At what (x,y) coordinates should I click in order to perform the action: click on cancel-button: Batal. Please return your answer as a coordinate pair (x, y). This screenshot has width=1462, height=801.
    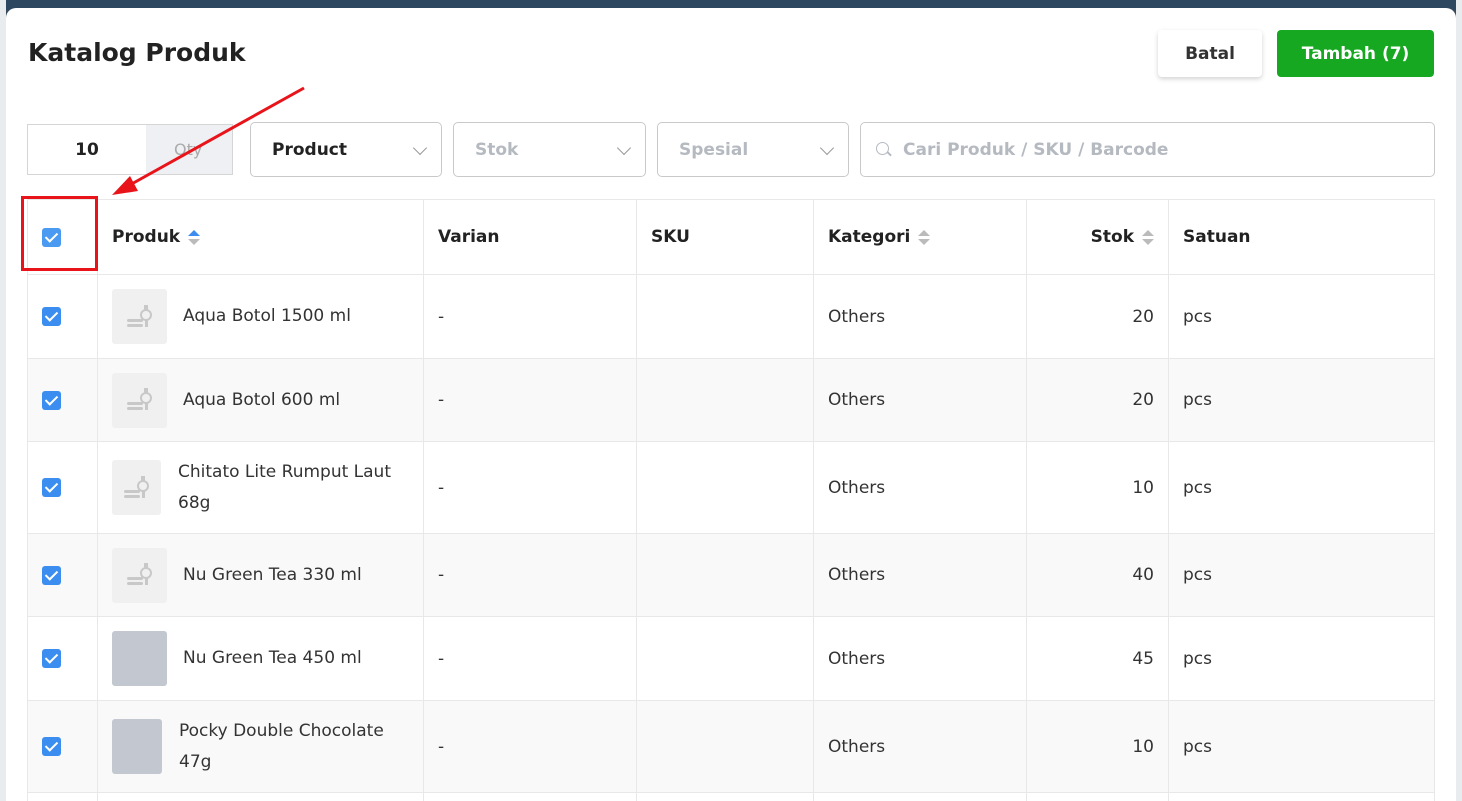
    Looking at the image, I should click on (1210, 53).